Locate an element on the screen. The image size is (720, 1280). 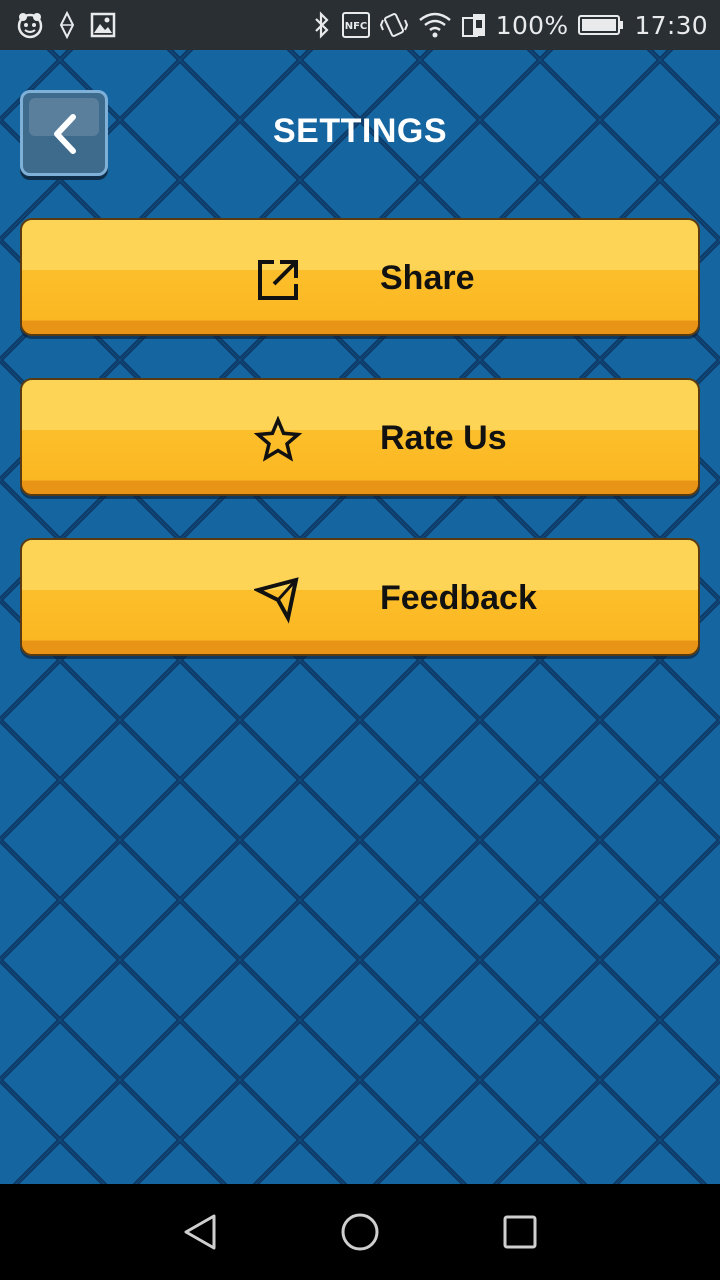
back-triangle-icon is located at coordinates (200, 1232).